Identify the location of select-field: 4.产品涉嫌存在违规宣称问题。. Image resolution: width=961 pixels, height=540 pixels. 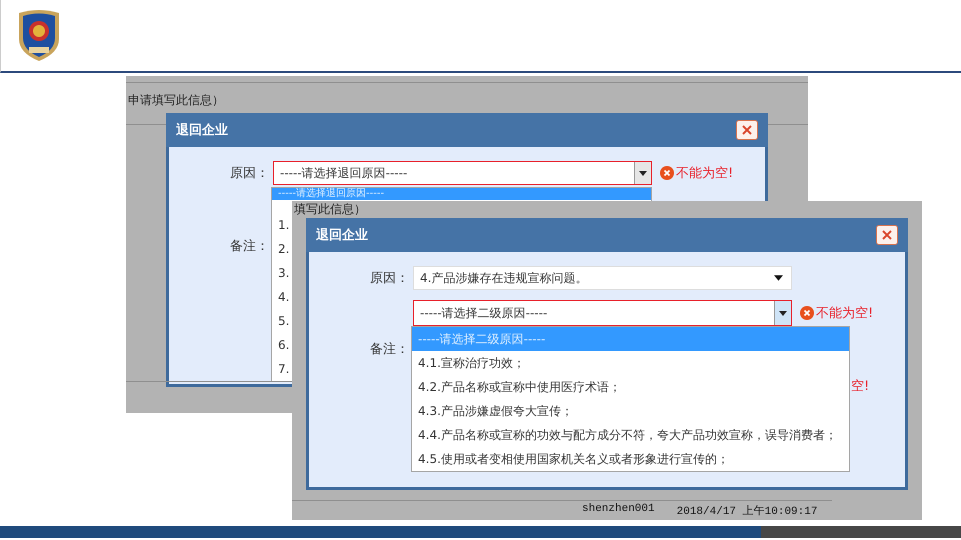
(602, 278).